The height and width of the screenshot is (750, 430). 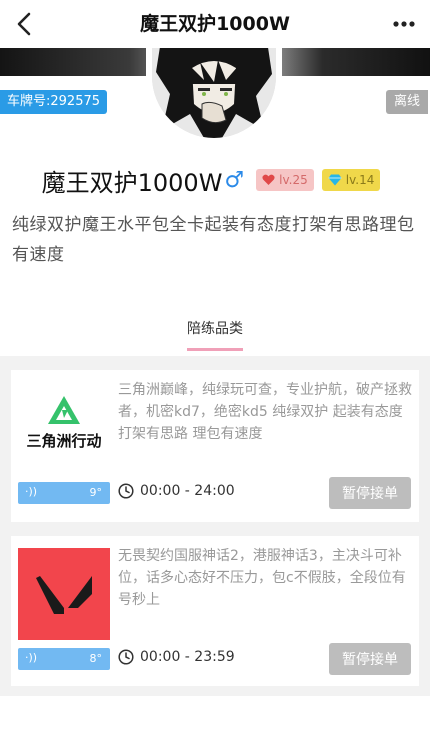 I want to click on delta-force-logo-text: 三角洲行动, so click(x=63, y=441).